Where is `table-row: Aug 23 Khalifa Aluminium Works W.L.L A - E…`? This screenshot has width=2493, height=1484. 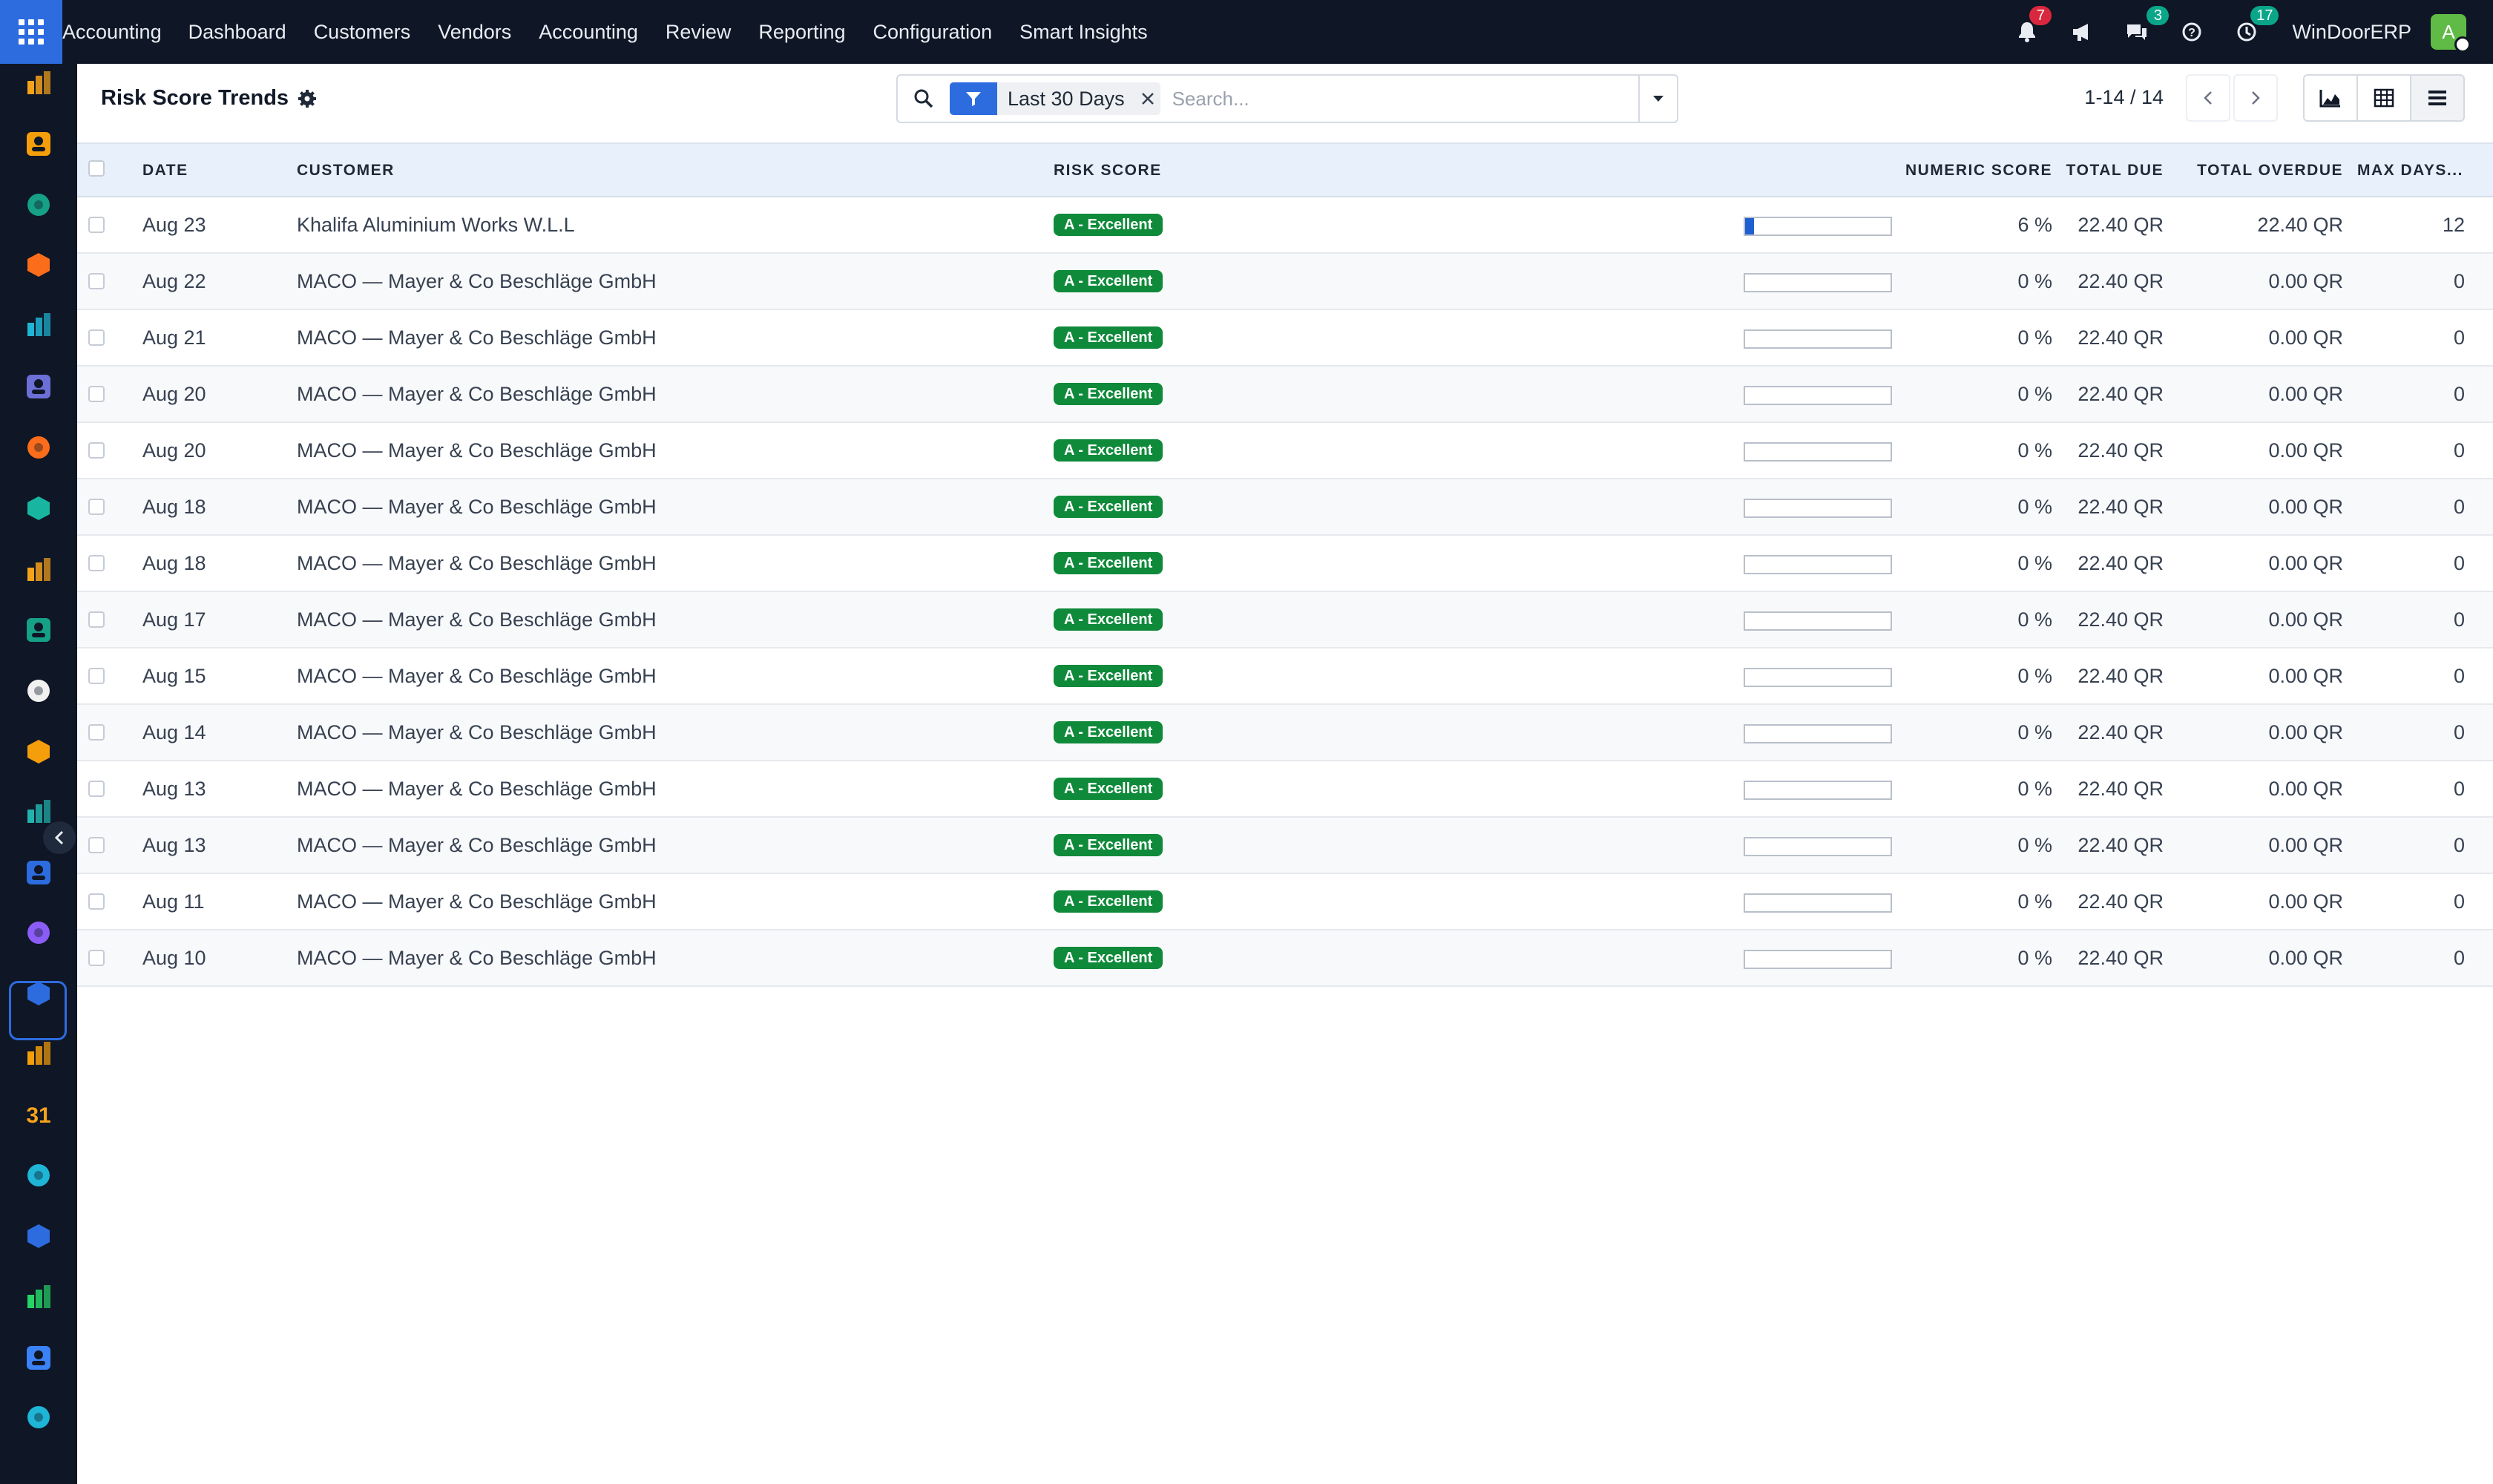 table-row: Aug 23 Khalifa Aluminium Works W.L.L A - E… is located at coordinates (1285, 225).